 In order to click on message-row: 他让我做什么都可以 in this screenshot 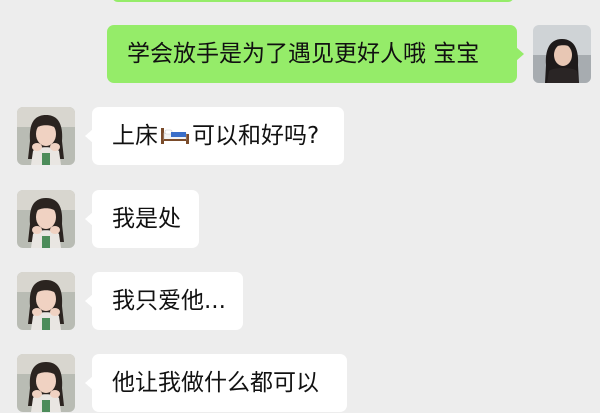, I will do `click(300, 383)`.